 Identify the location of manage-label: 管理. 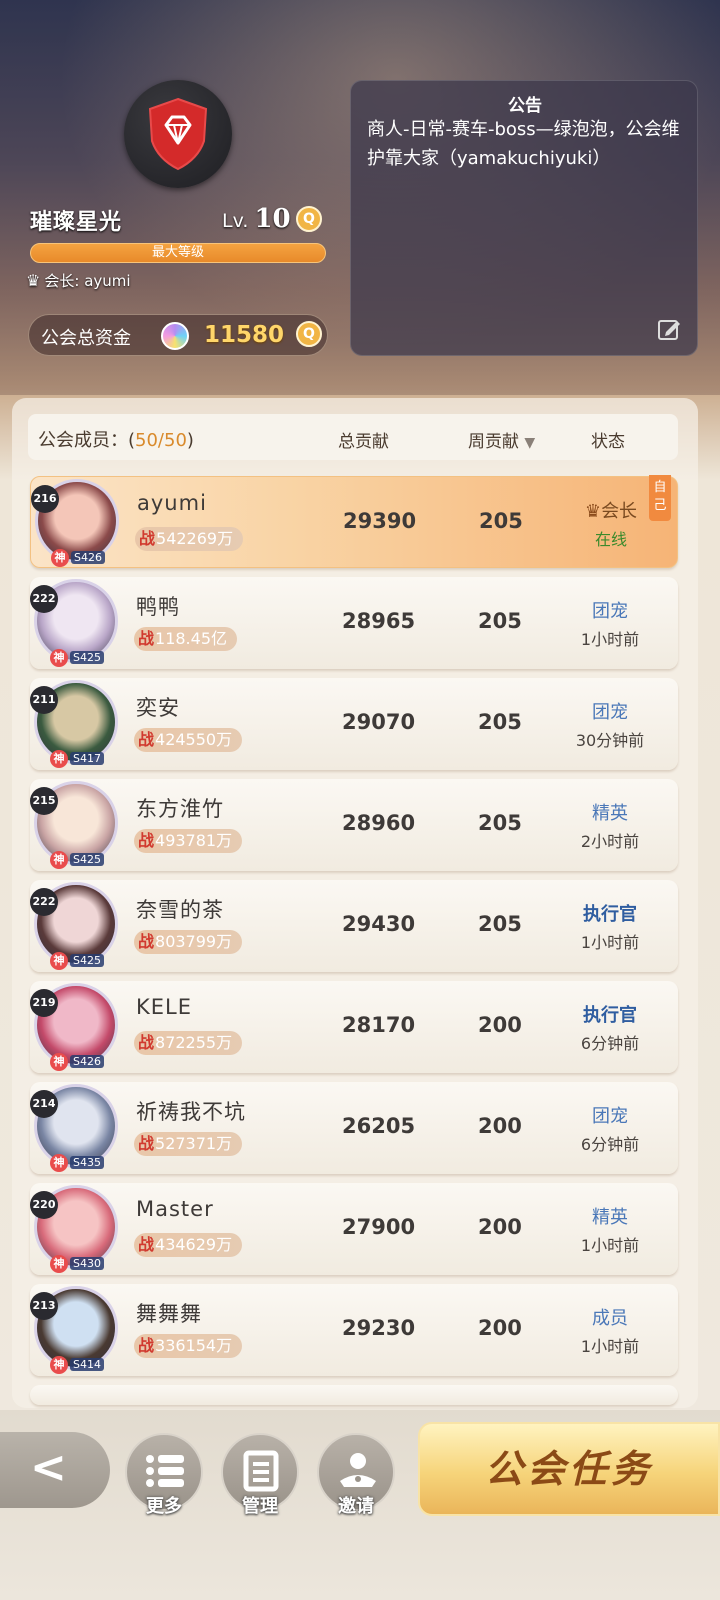
(260, 1506).